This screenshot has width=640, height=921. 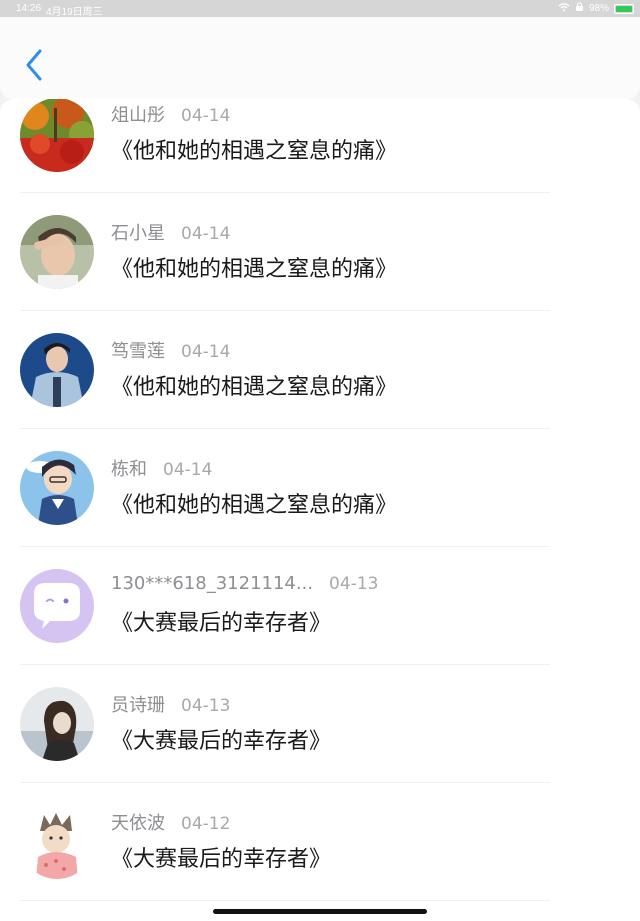 I want to click on user-name: 员诗珊, so click(x=138, y=705).